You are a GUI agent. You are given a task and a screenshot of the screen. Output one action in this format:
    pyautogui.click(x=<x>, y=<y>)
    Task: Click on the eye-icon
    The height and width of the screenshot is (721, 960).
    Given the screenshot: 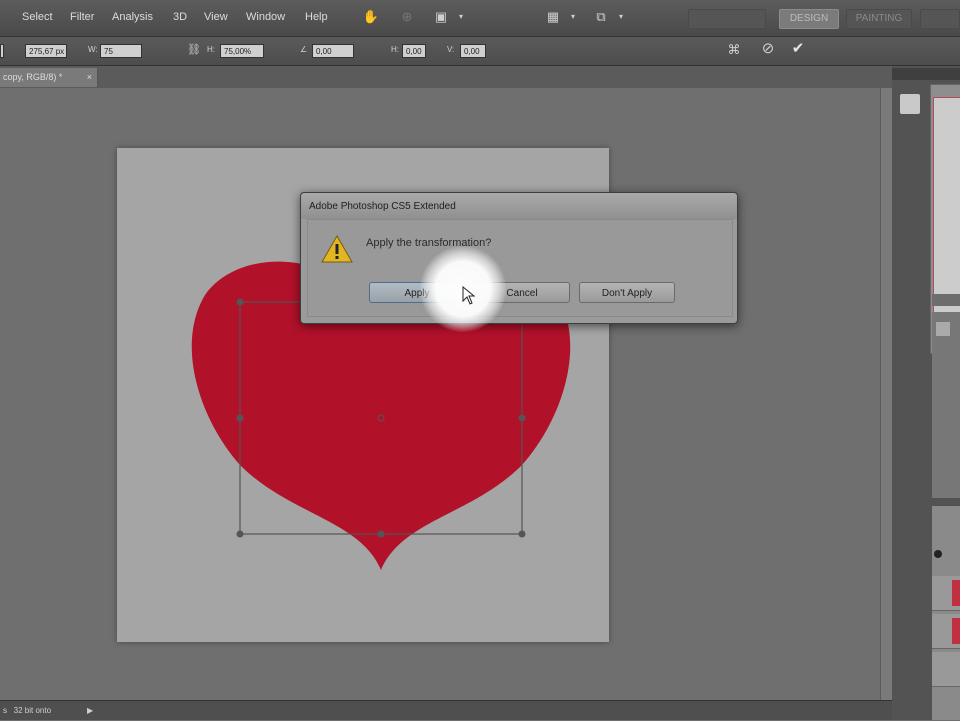 What is the action you would take?
    pyautogui.click(x=938, y=554)
    